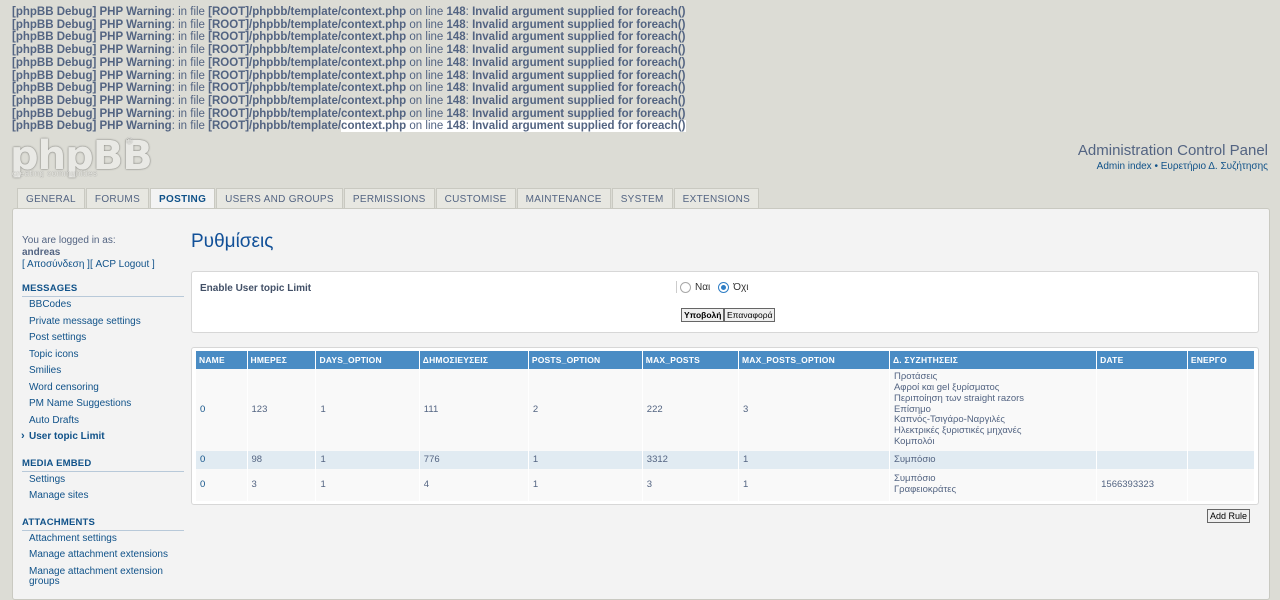  Describe the element at coordinates (103, 265) in the screenshot. I see `logout-links: [ Αποσύνδεση ][ ACP Logout ]` at that location.